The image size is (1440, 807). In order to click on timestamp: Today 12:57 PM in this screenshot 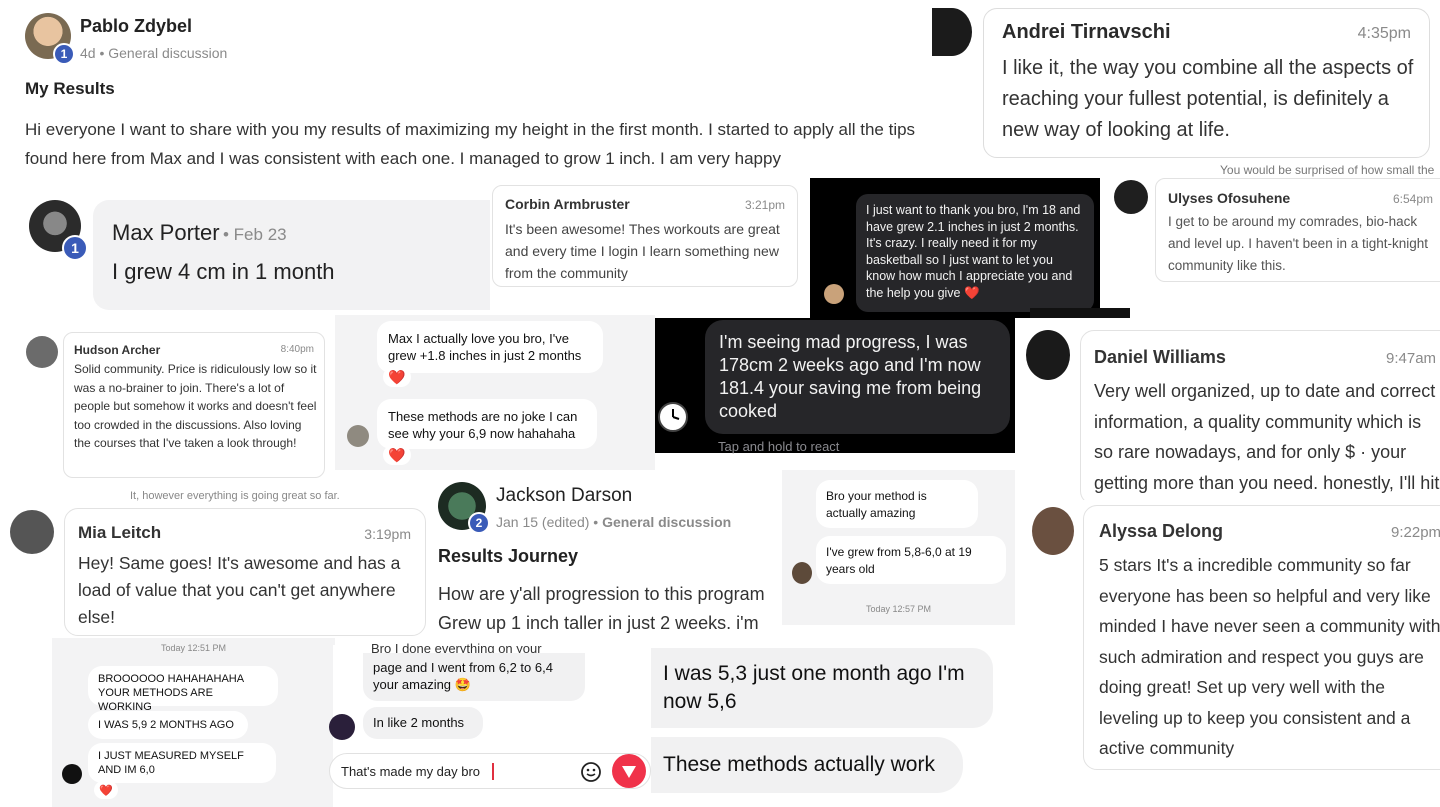, I will do `click(898, 609)`.